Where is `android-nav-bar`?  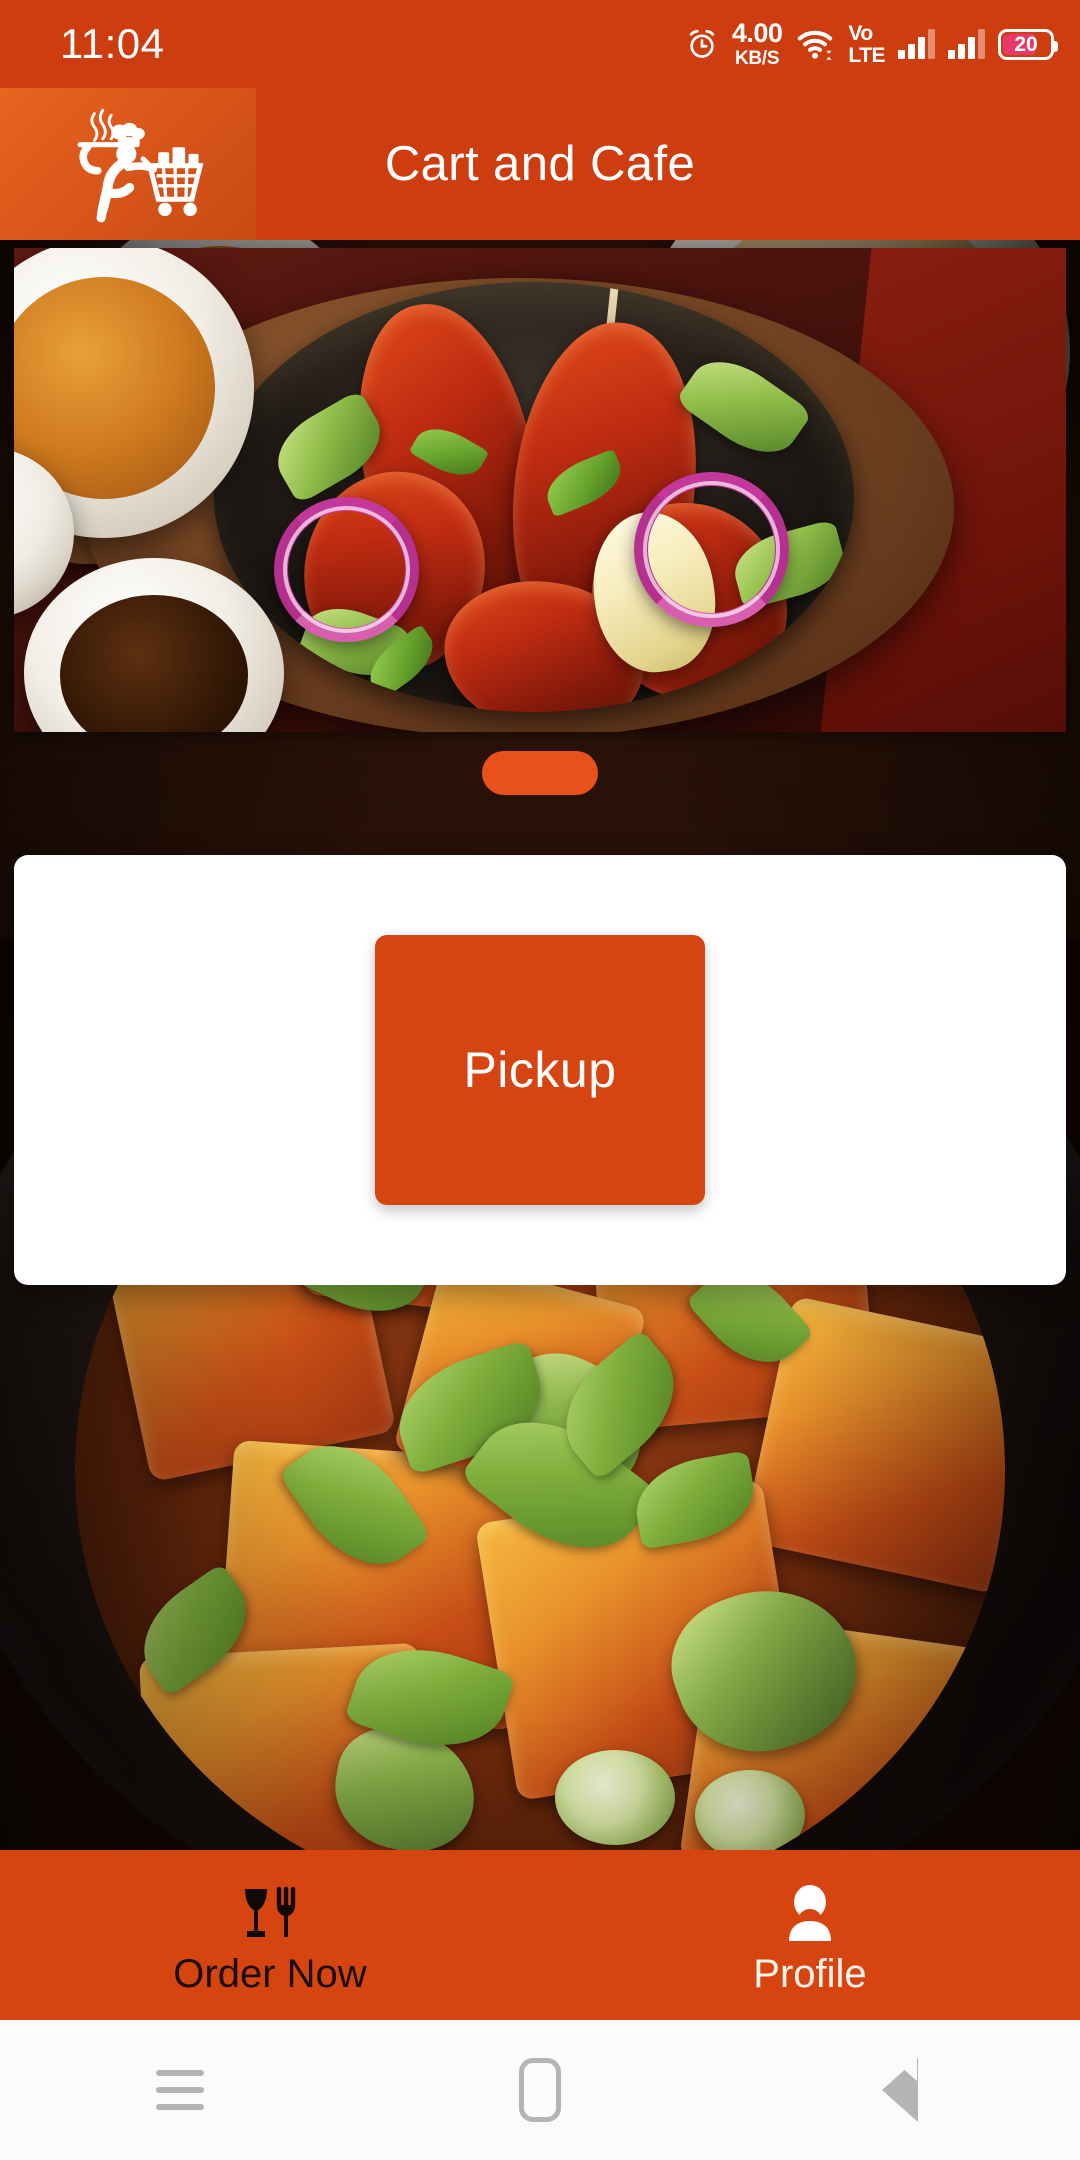
android-nav-bar is located at coordinates (540, 2090).